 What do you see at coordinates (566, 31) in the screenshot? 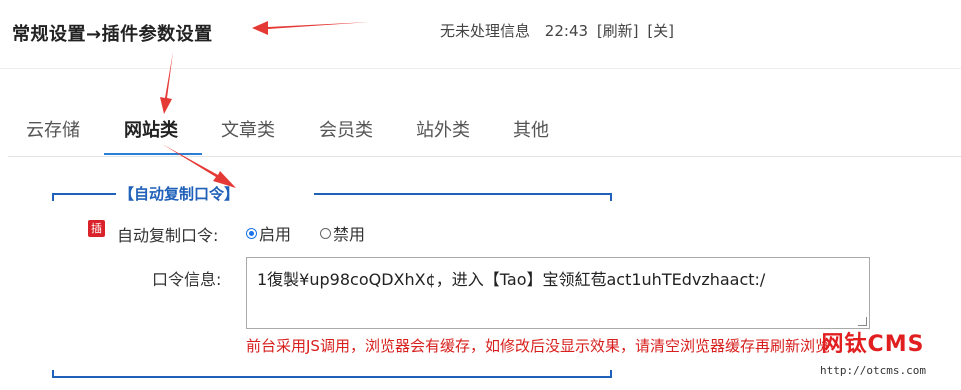
I see `clock-time: 22:43` at bounding box center [566, 31].